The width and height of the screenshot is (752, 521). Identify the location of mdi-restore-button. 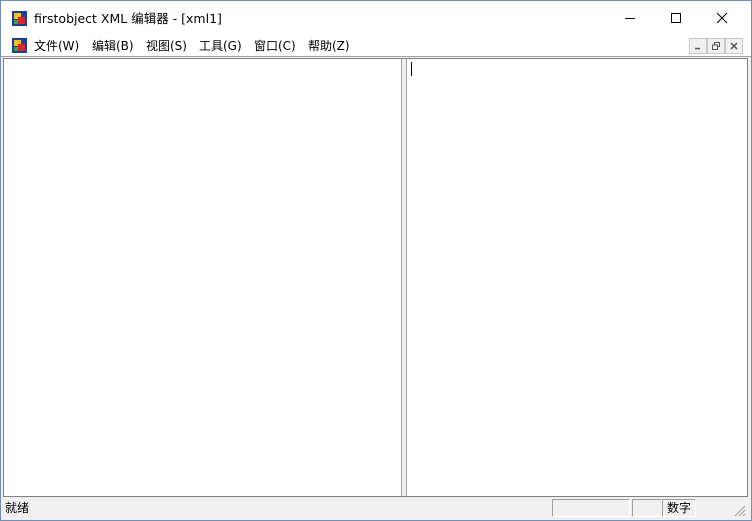
(716, 46).